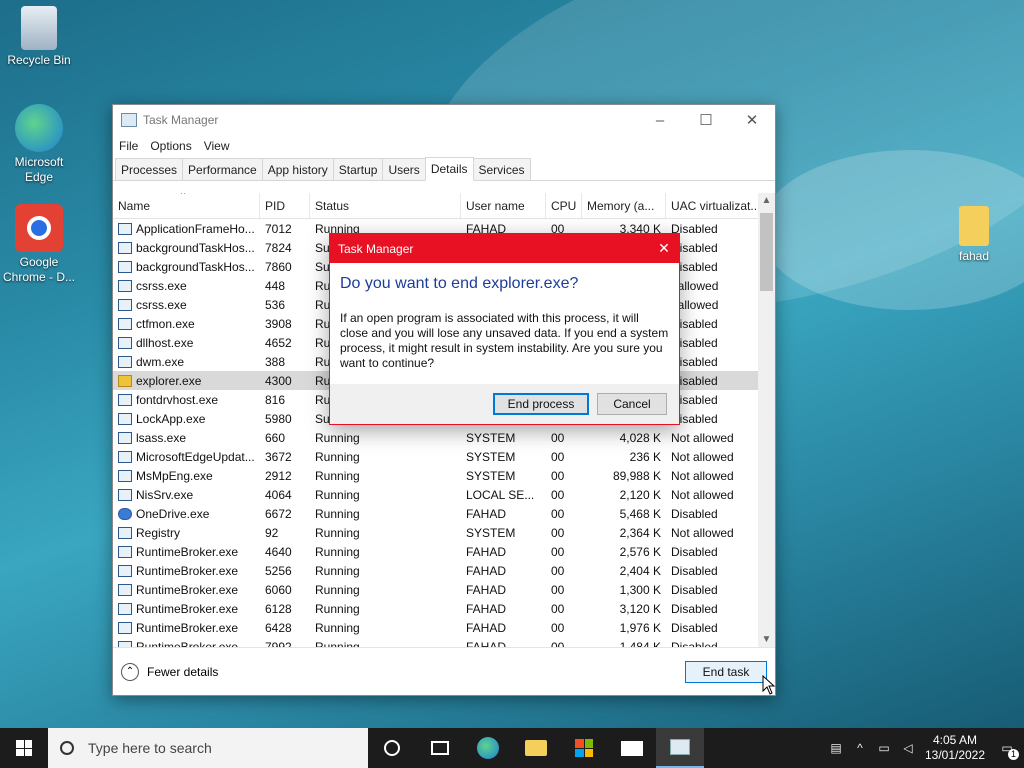 Image resolution: width=1024 pixels, height=768 pixels. I want to click on scroll-up-icon: ▲, so click(766, 200).